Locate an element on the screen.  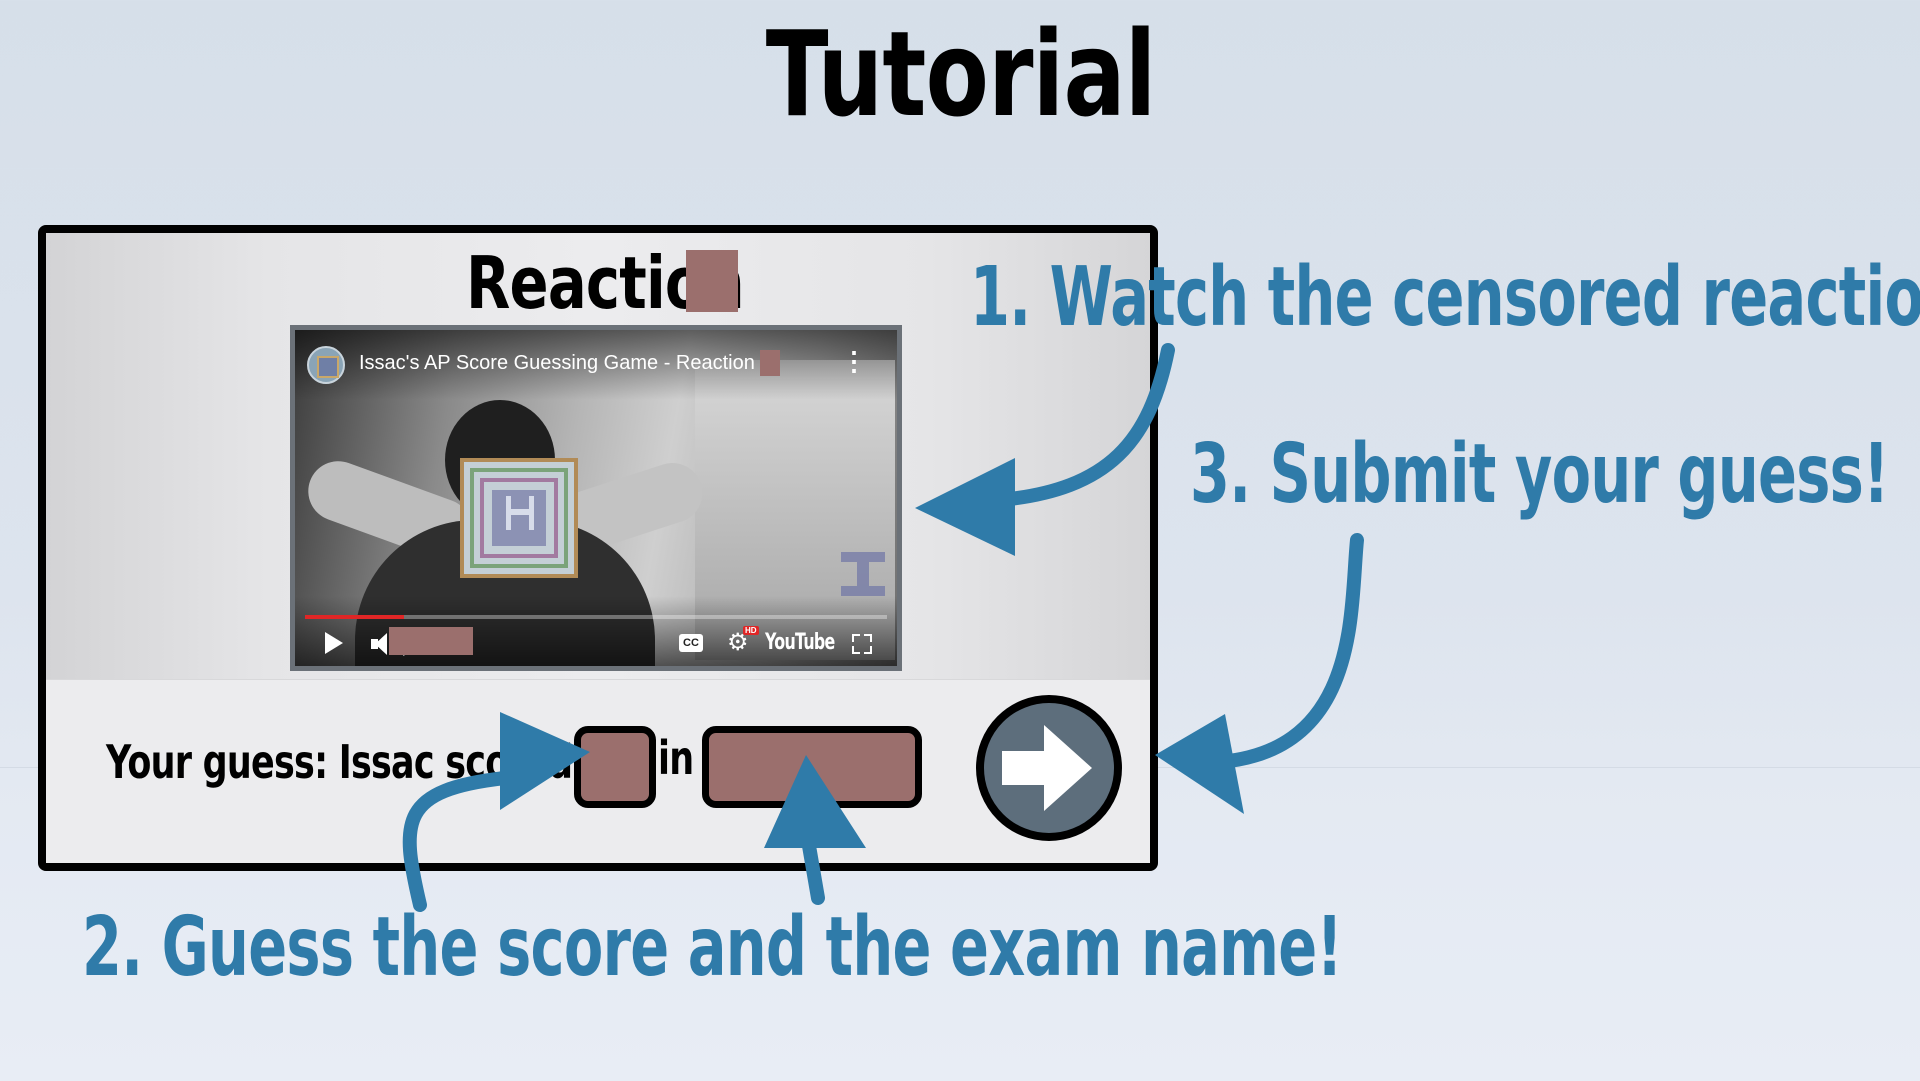
arrowhead-2-right is located at coordinates (815, 801).